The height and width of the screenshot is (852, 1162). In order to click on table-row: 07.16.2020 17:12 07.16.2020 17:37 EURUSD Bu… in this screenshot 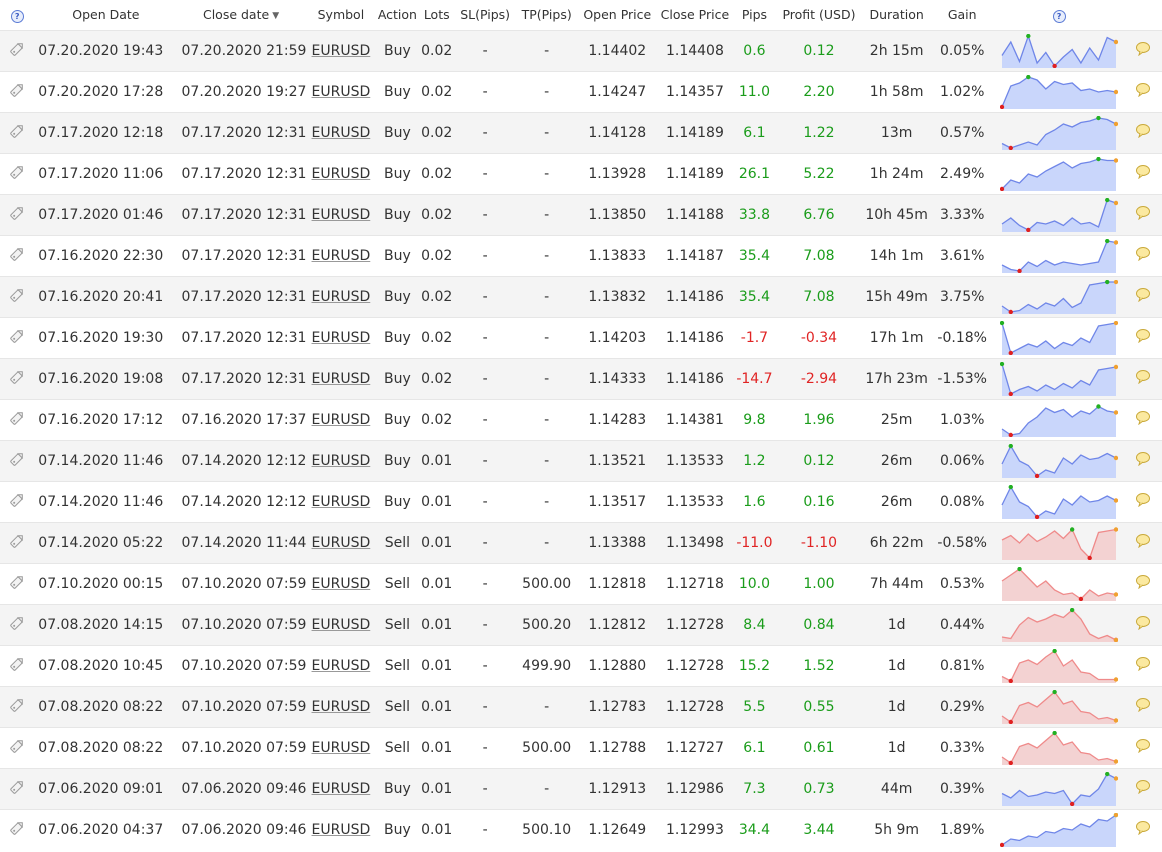, I will do `click(581, 419)`.